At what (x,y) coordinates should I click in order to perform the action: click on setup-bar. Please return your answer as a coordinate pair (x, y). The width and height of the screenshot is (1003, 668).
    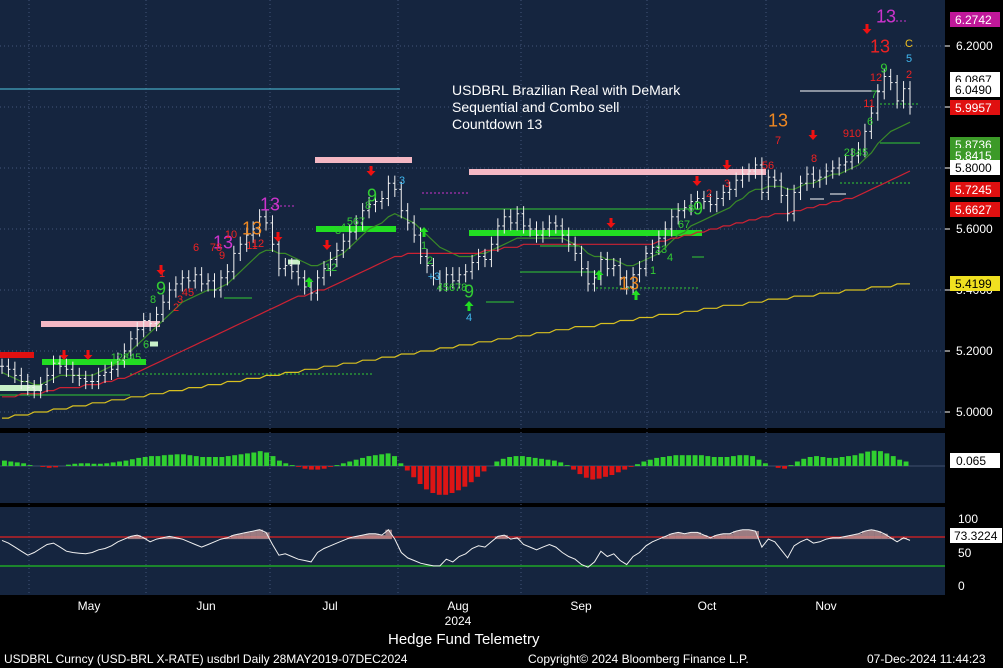
    Looking at the image, I should click on (294, 262).